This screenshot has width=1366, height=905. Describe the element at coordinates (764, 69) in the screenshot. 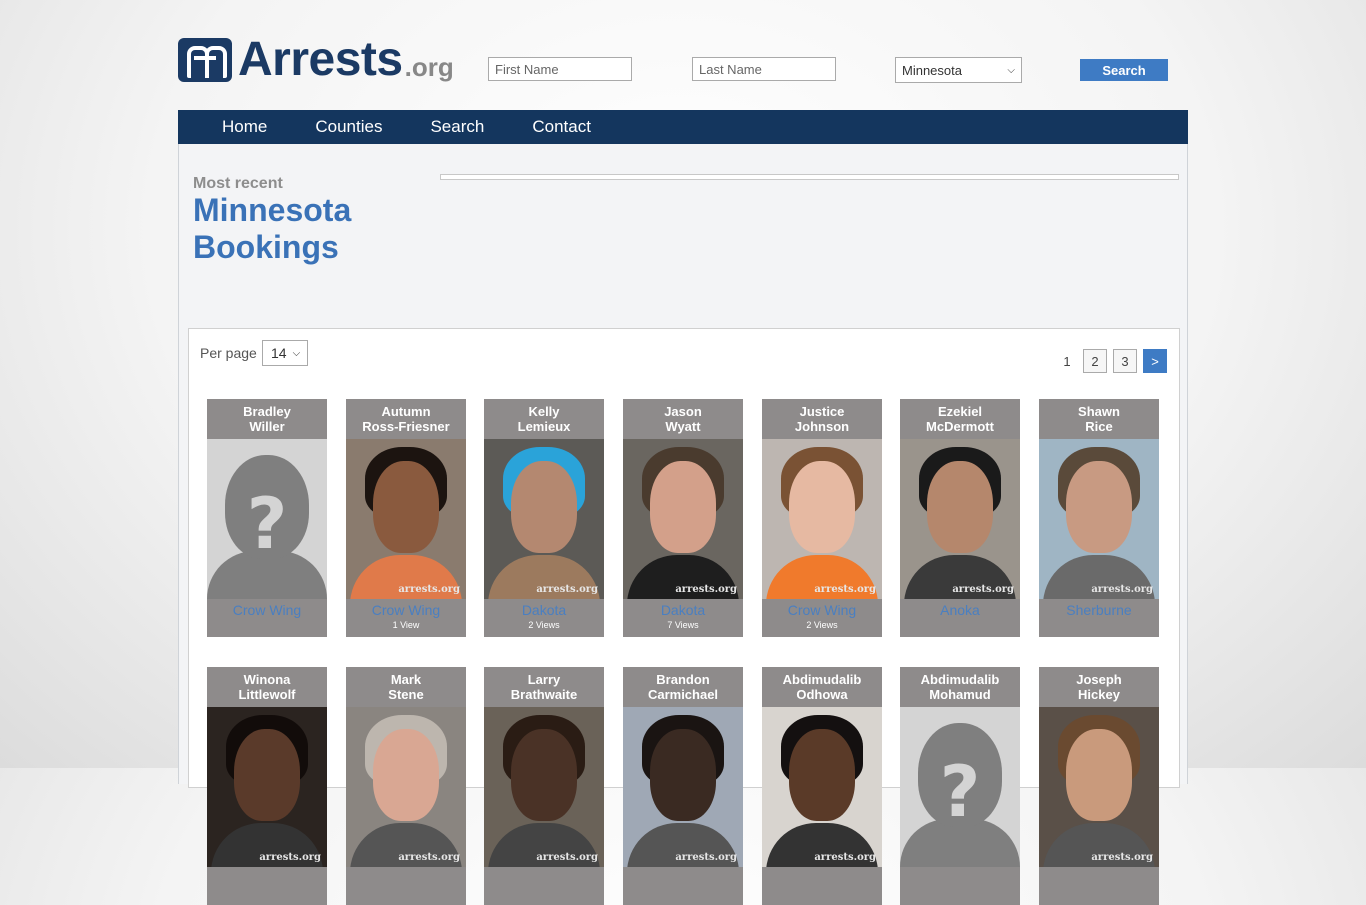

I see `last-name-input` at that location.